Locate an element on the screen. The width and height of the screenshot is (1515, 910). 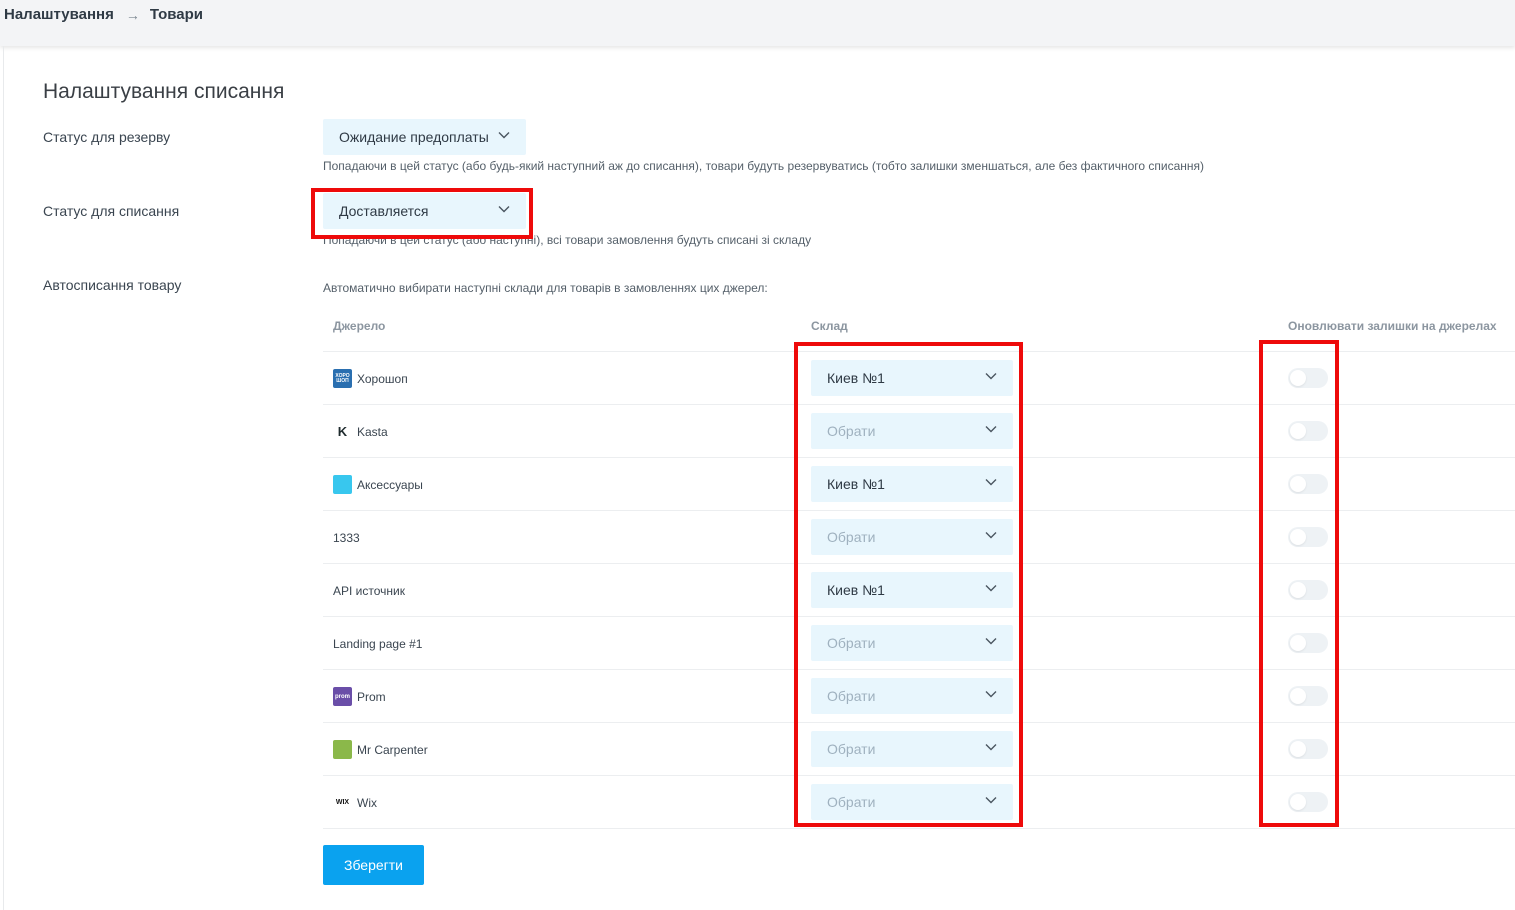
auto-writeoff-label: Автосписання товару is located at coordinates (112, 285).